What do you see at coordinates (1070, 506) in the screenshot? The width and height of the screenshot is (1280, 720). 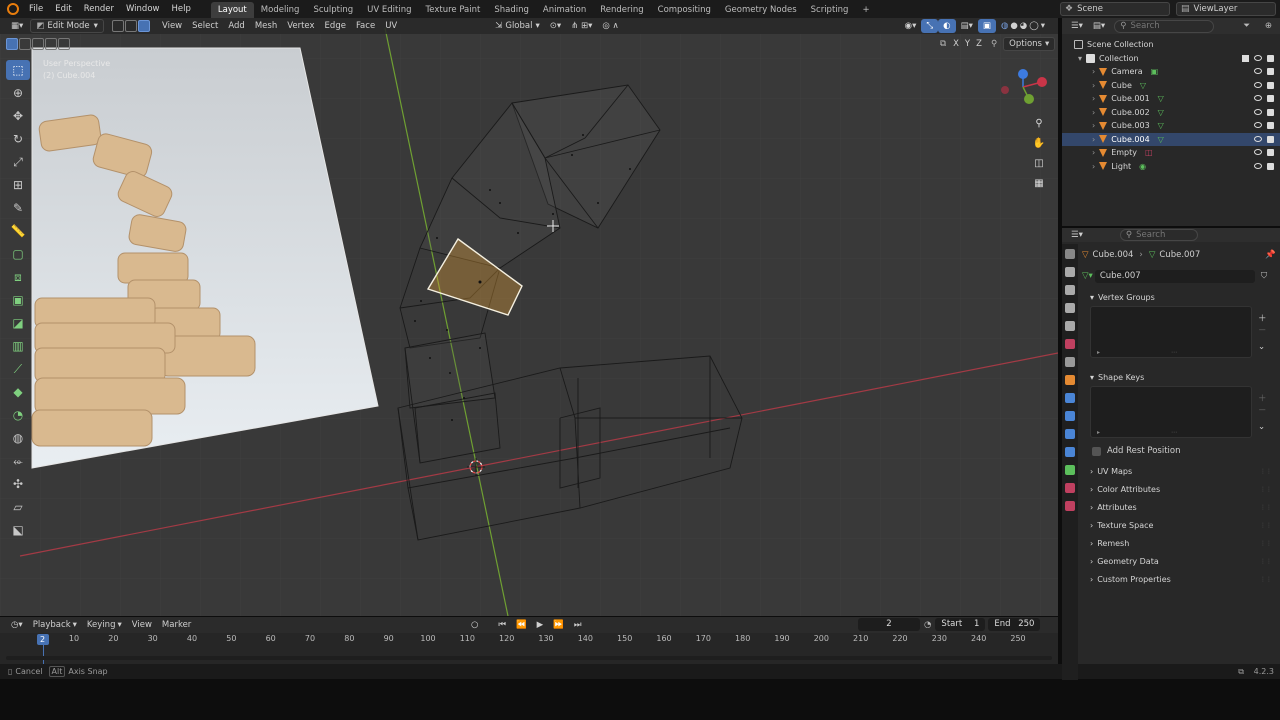 I see `texture-tab-icon` at bounding box center [1070, 506].